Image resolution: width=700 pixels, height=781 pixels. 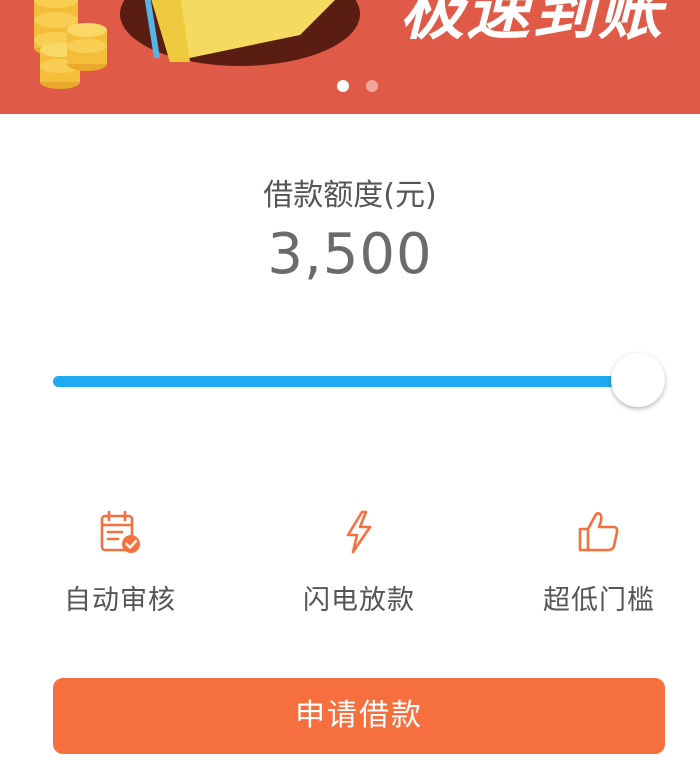 What do you see at coordinates (350, 254) in the screenshot?
I see `loan-amount-value: 3,500` at bounding box center [350, 254].